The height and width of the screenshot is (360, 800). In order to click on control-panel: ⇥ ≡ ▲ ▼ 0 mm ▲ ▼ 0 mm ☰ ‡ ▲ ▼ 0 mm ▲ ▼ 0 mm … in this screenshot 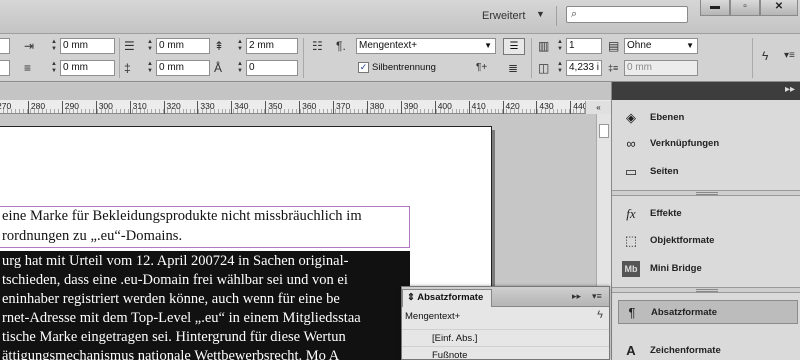, I will do `click(400, 58)`.